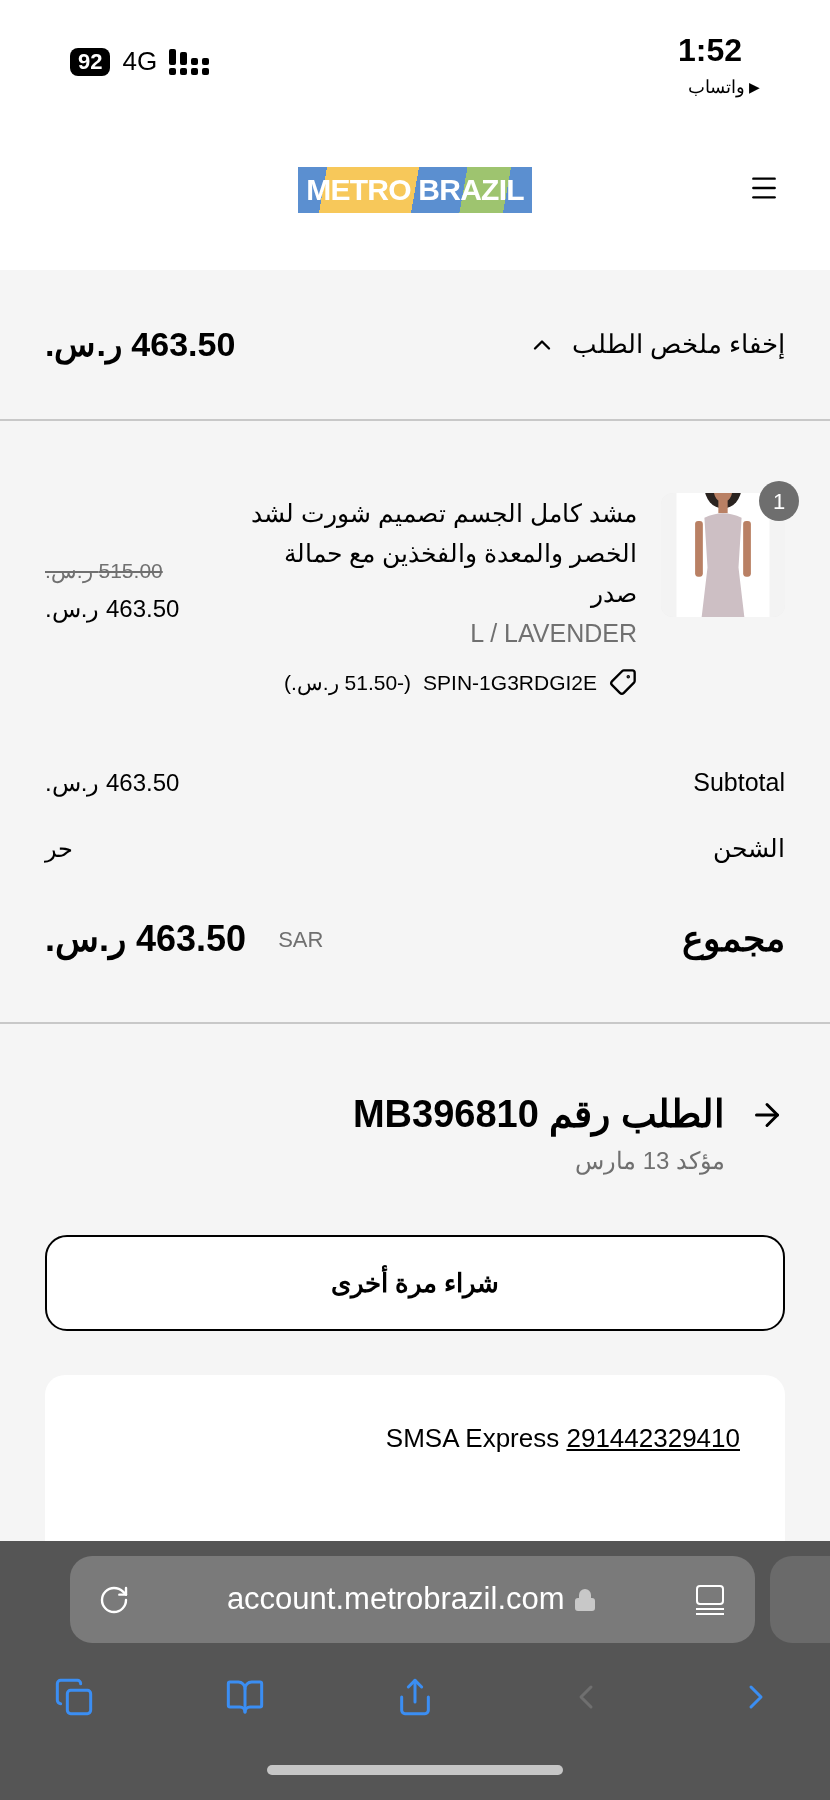 The width and height of the screenshot is (830, 1800). What do you see at coordinates (584, 1599) in the screenshot?
I see `lock-icon` at bounding box center [584, 1599].